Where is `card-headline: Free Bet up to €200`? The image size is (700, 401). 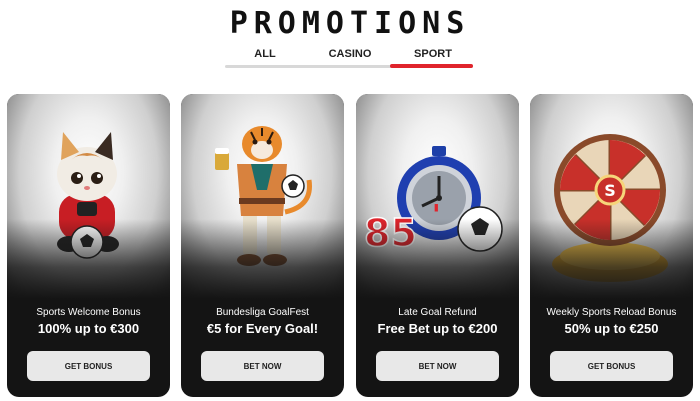
card-headline: Free Bet up to €200 is located at coordinates (437, 328).